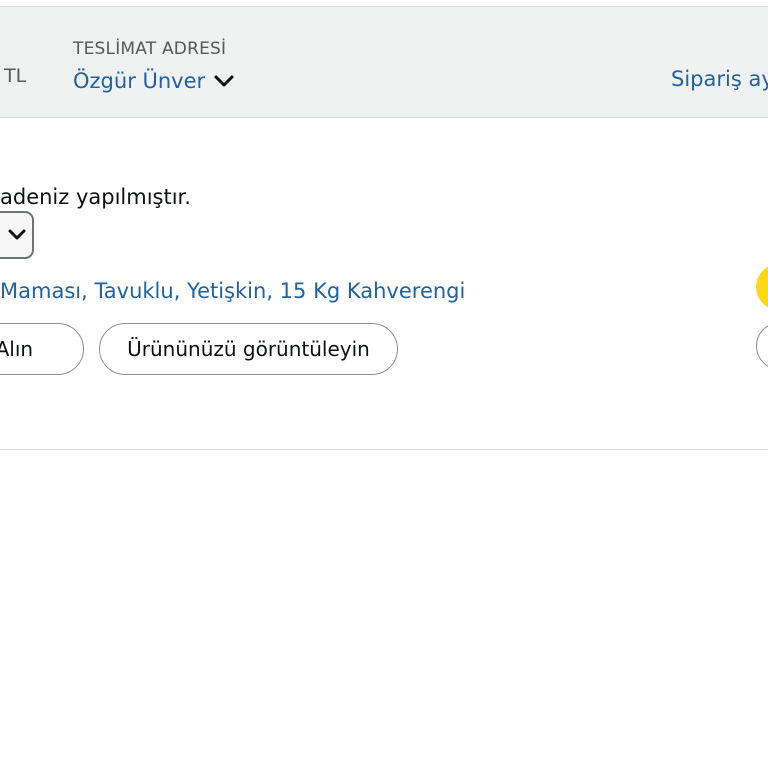  I want to click on buy-again-label: ın Alın, so click(17, 349).